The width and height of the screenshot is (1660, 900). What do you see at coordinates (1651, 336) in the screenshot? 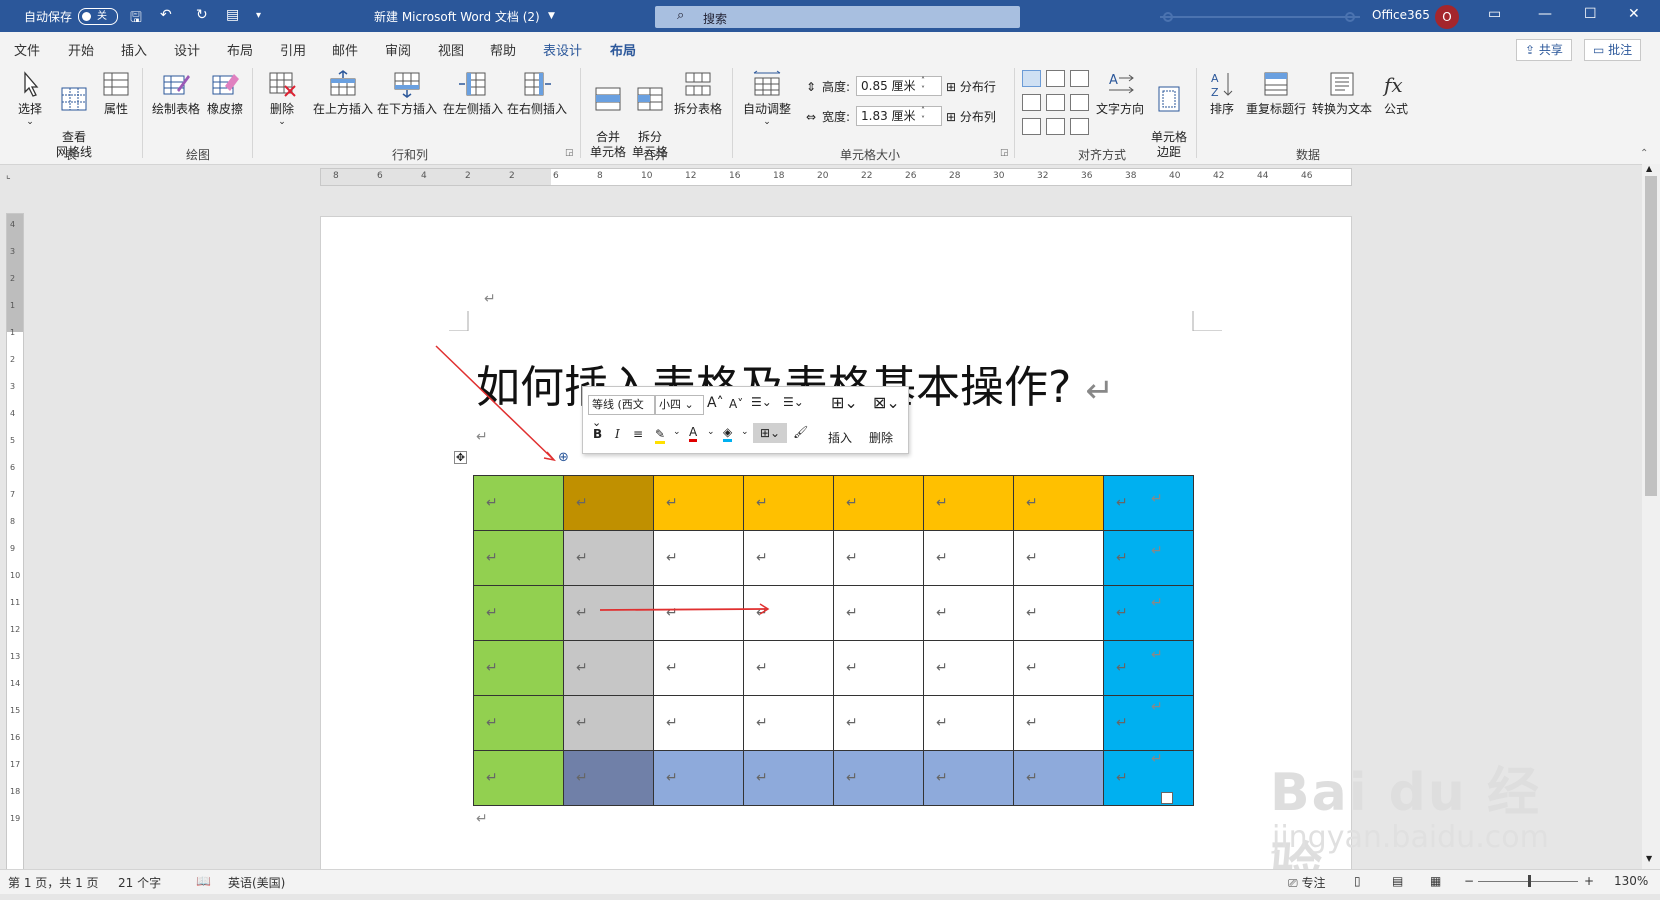
I see `scrollbar-thumb` at bounding box center [1651, 336].